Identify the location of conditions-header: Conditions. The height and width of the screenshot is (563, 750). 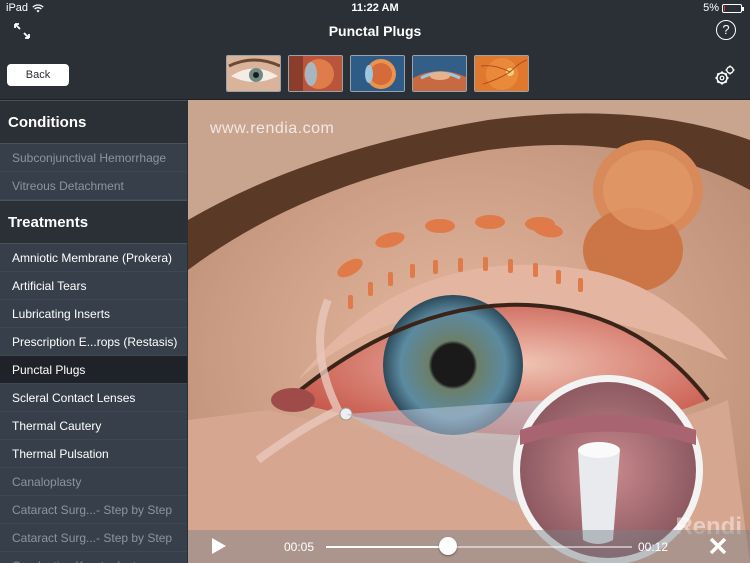
(93, 122).